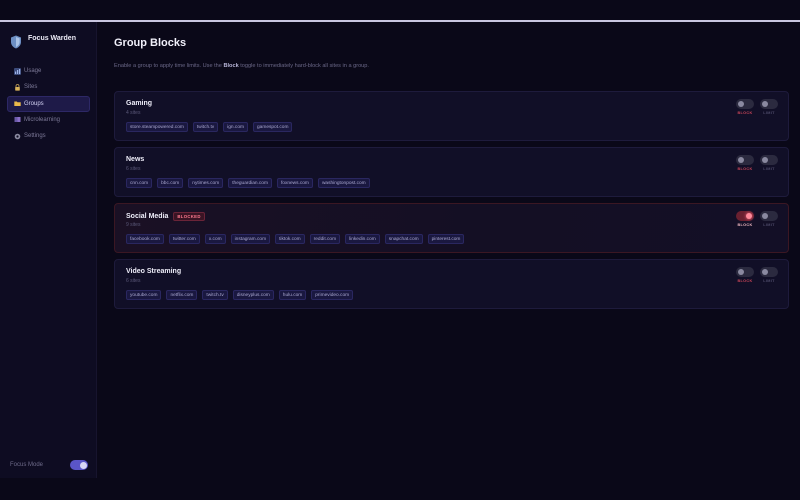  I want to click on sidebar-item-usage: Usage, so click(48, 71).